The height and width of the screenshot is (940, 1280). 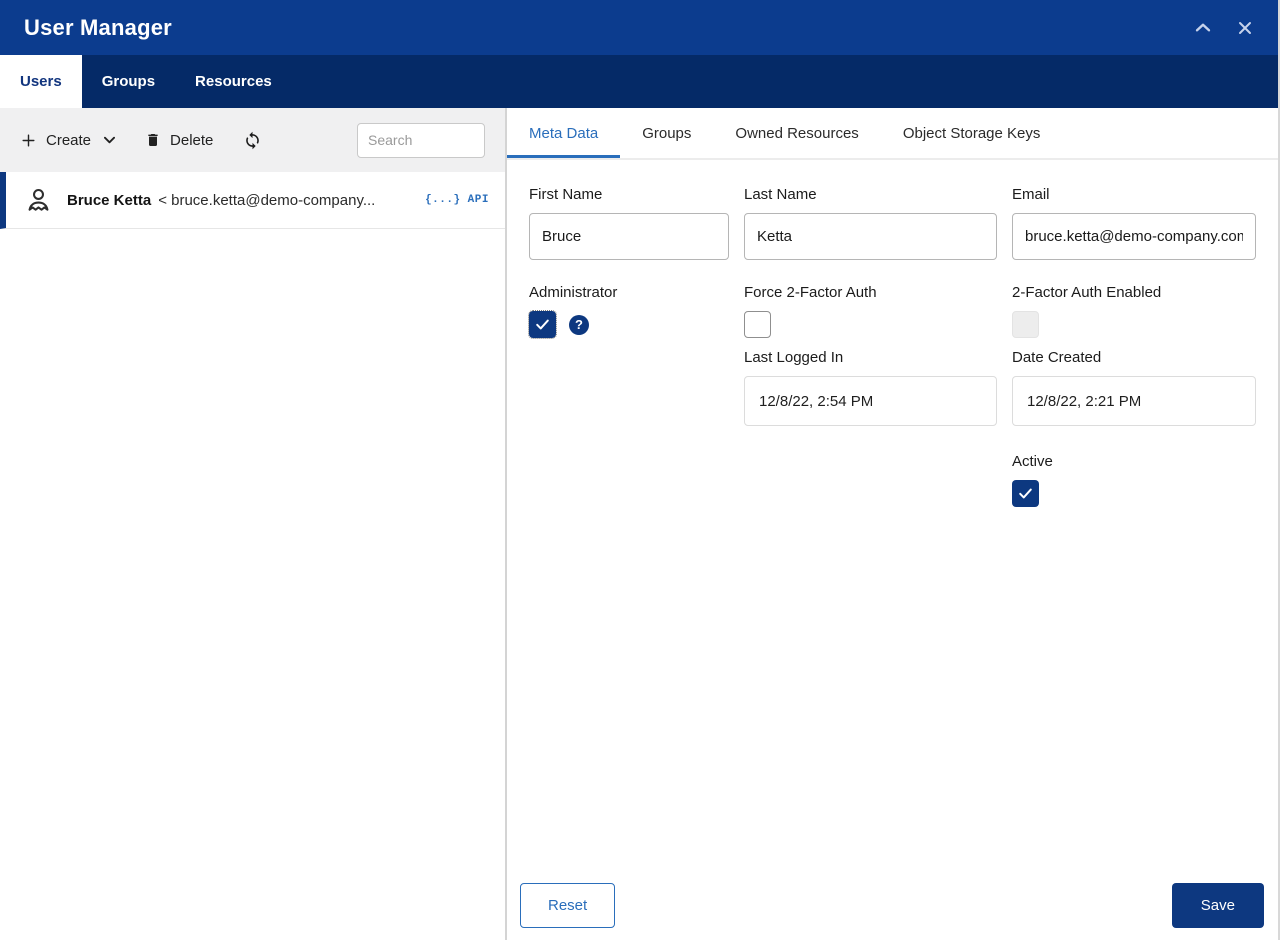 I want to click on last-name-input, so click(x=870, y=236).